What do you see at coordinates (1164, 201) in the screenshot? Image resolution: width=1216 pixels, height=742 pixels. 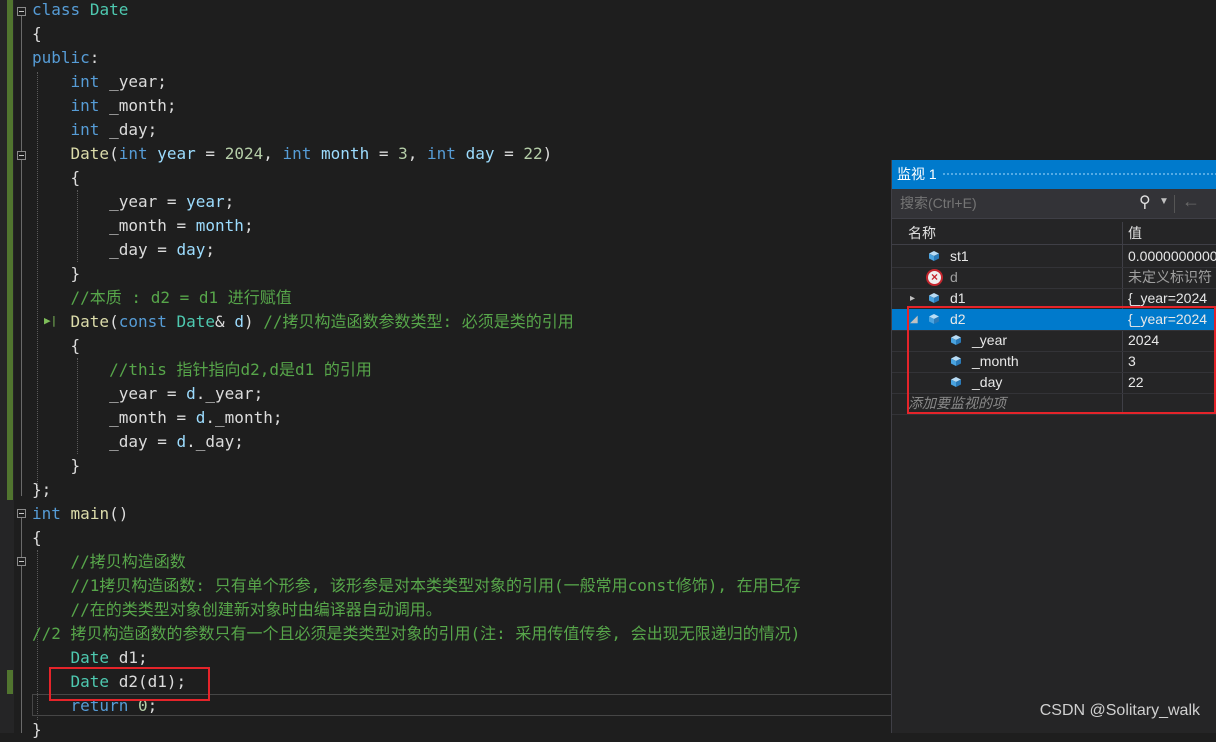 I see `chevron-down-icon: ▼` at bounding box center [1164, 201].